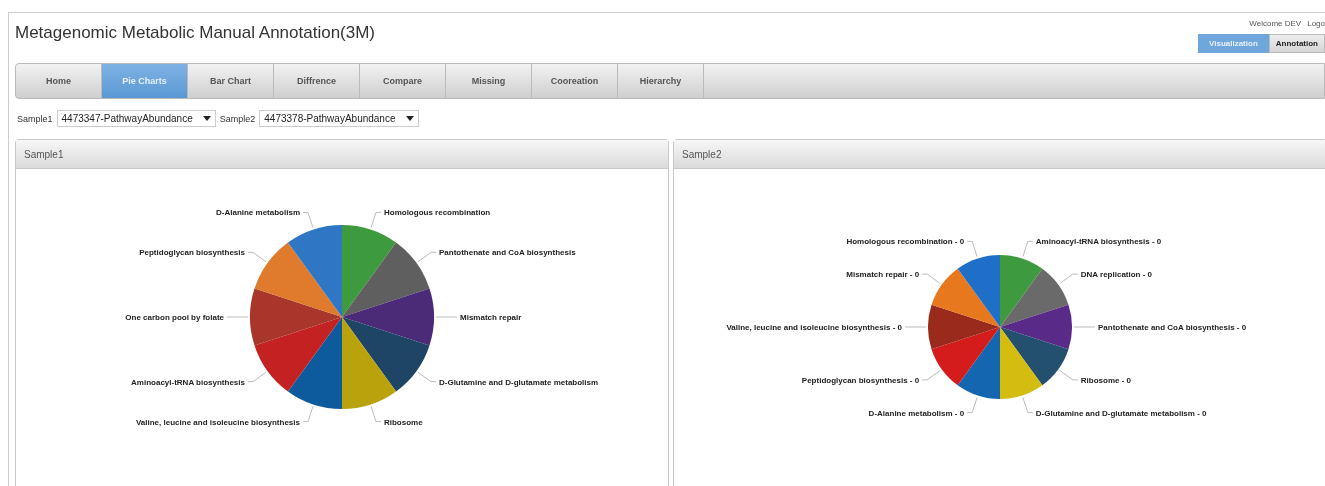 The height and width of the screenshot is (486, 1325). I want to click on slice-label: DNA replication - 0, so click(1116, 275).